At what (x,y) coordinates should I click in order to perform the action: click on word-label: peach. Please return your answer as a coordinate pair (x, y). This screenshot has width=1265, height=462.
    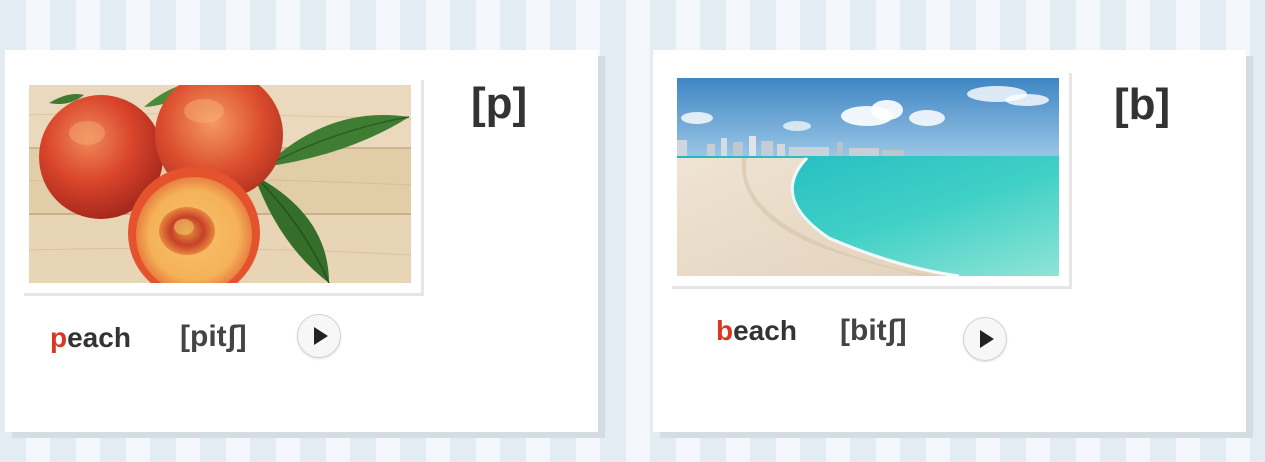
    Looking at the image, I should click on (90, 338).